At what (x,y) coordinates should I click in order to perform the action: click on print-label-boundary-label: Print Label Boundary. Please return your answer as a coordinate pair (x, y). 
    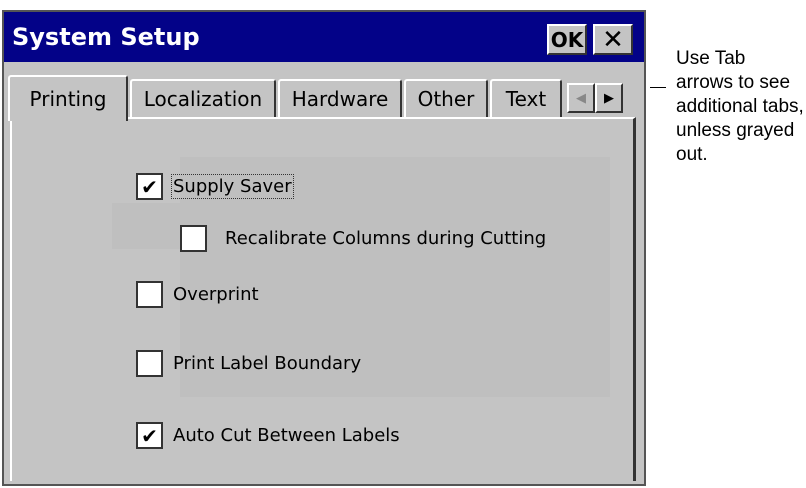
    Looking at the image, I should click on (267, 363).